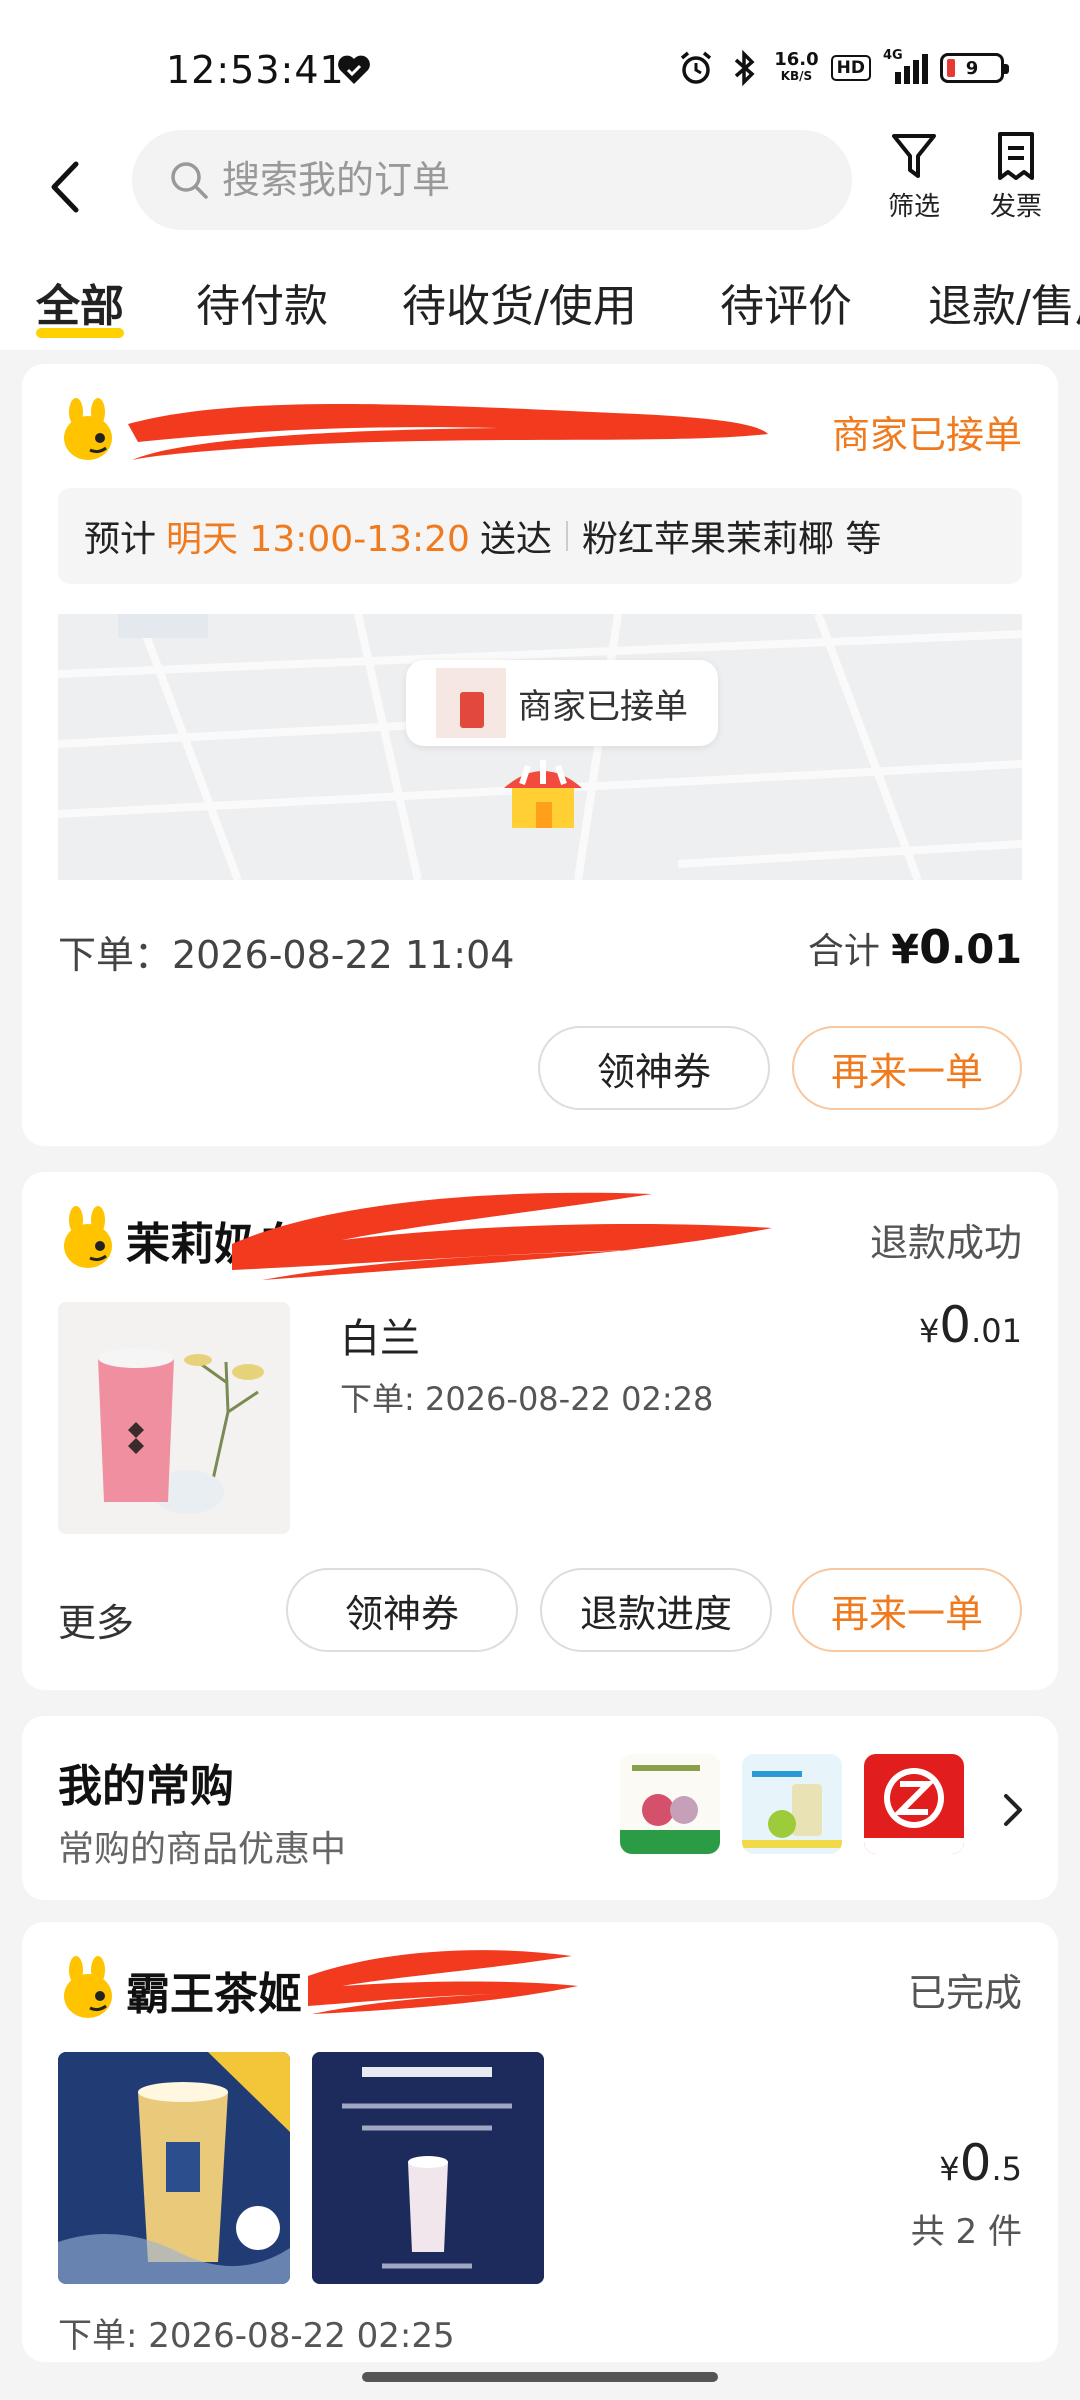  What do you see at coordinates (1016, 156) in the screenshot?
I see `invoice-icon` at bounding box center [1016, 156].